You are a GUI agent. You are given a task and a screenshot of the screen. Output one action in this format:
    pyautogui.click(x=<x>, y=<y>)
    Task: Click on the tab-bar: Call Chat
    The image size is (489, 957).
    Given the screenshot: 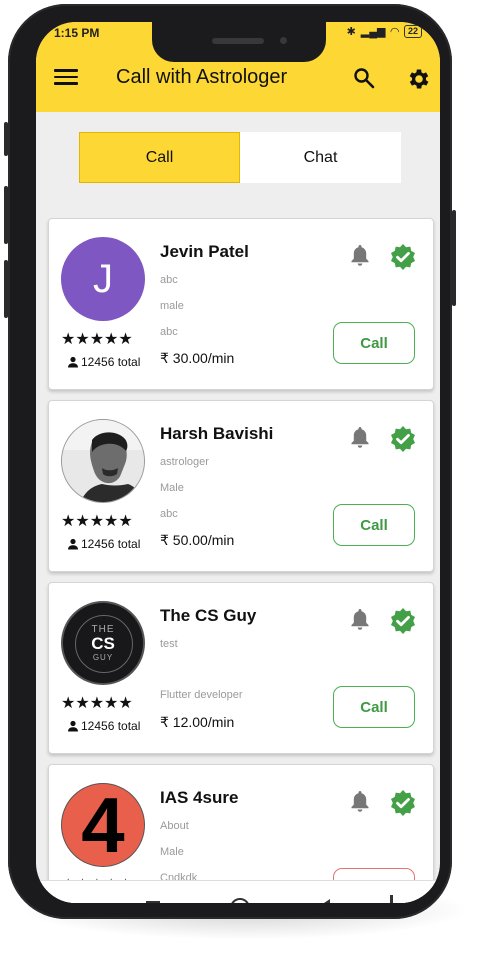 What is the action you would take?
    pyautogui.click(x=240, y=157)
    